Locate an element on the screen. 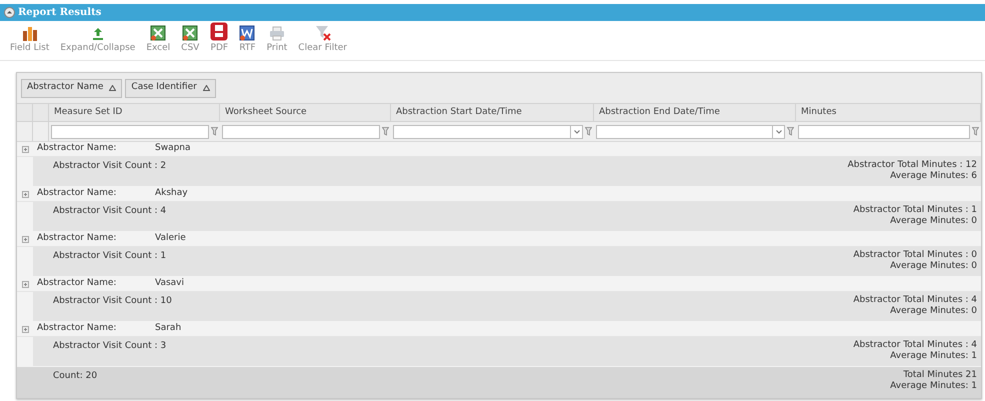 The width and height of the screenshot is (985, 401). abstractor-name: Valerie is located at coordinates (170, 239).